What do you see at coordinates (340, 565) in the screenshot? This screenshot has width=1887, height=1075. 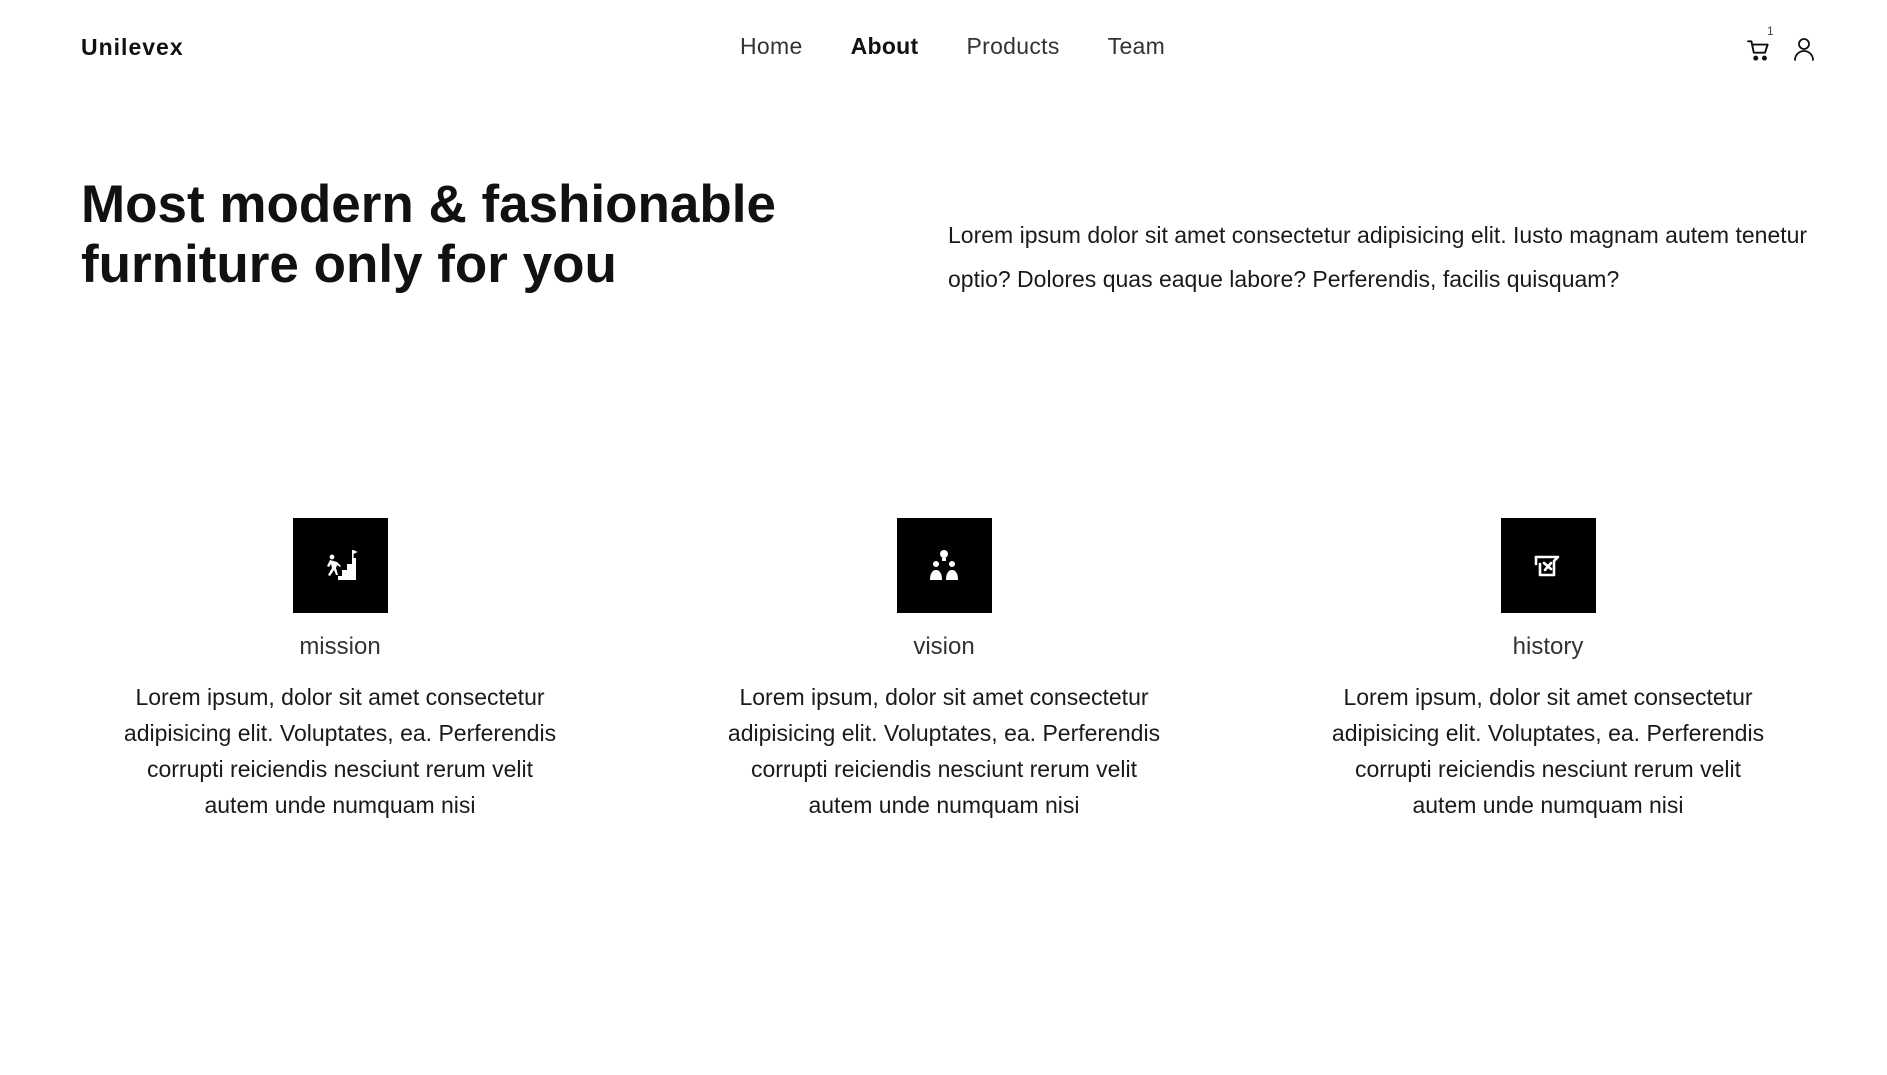 I see `mission-icon` at bounding box center [340, 565].